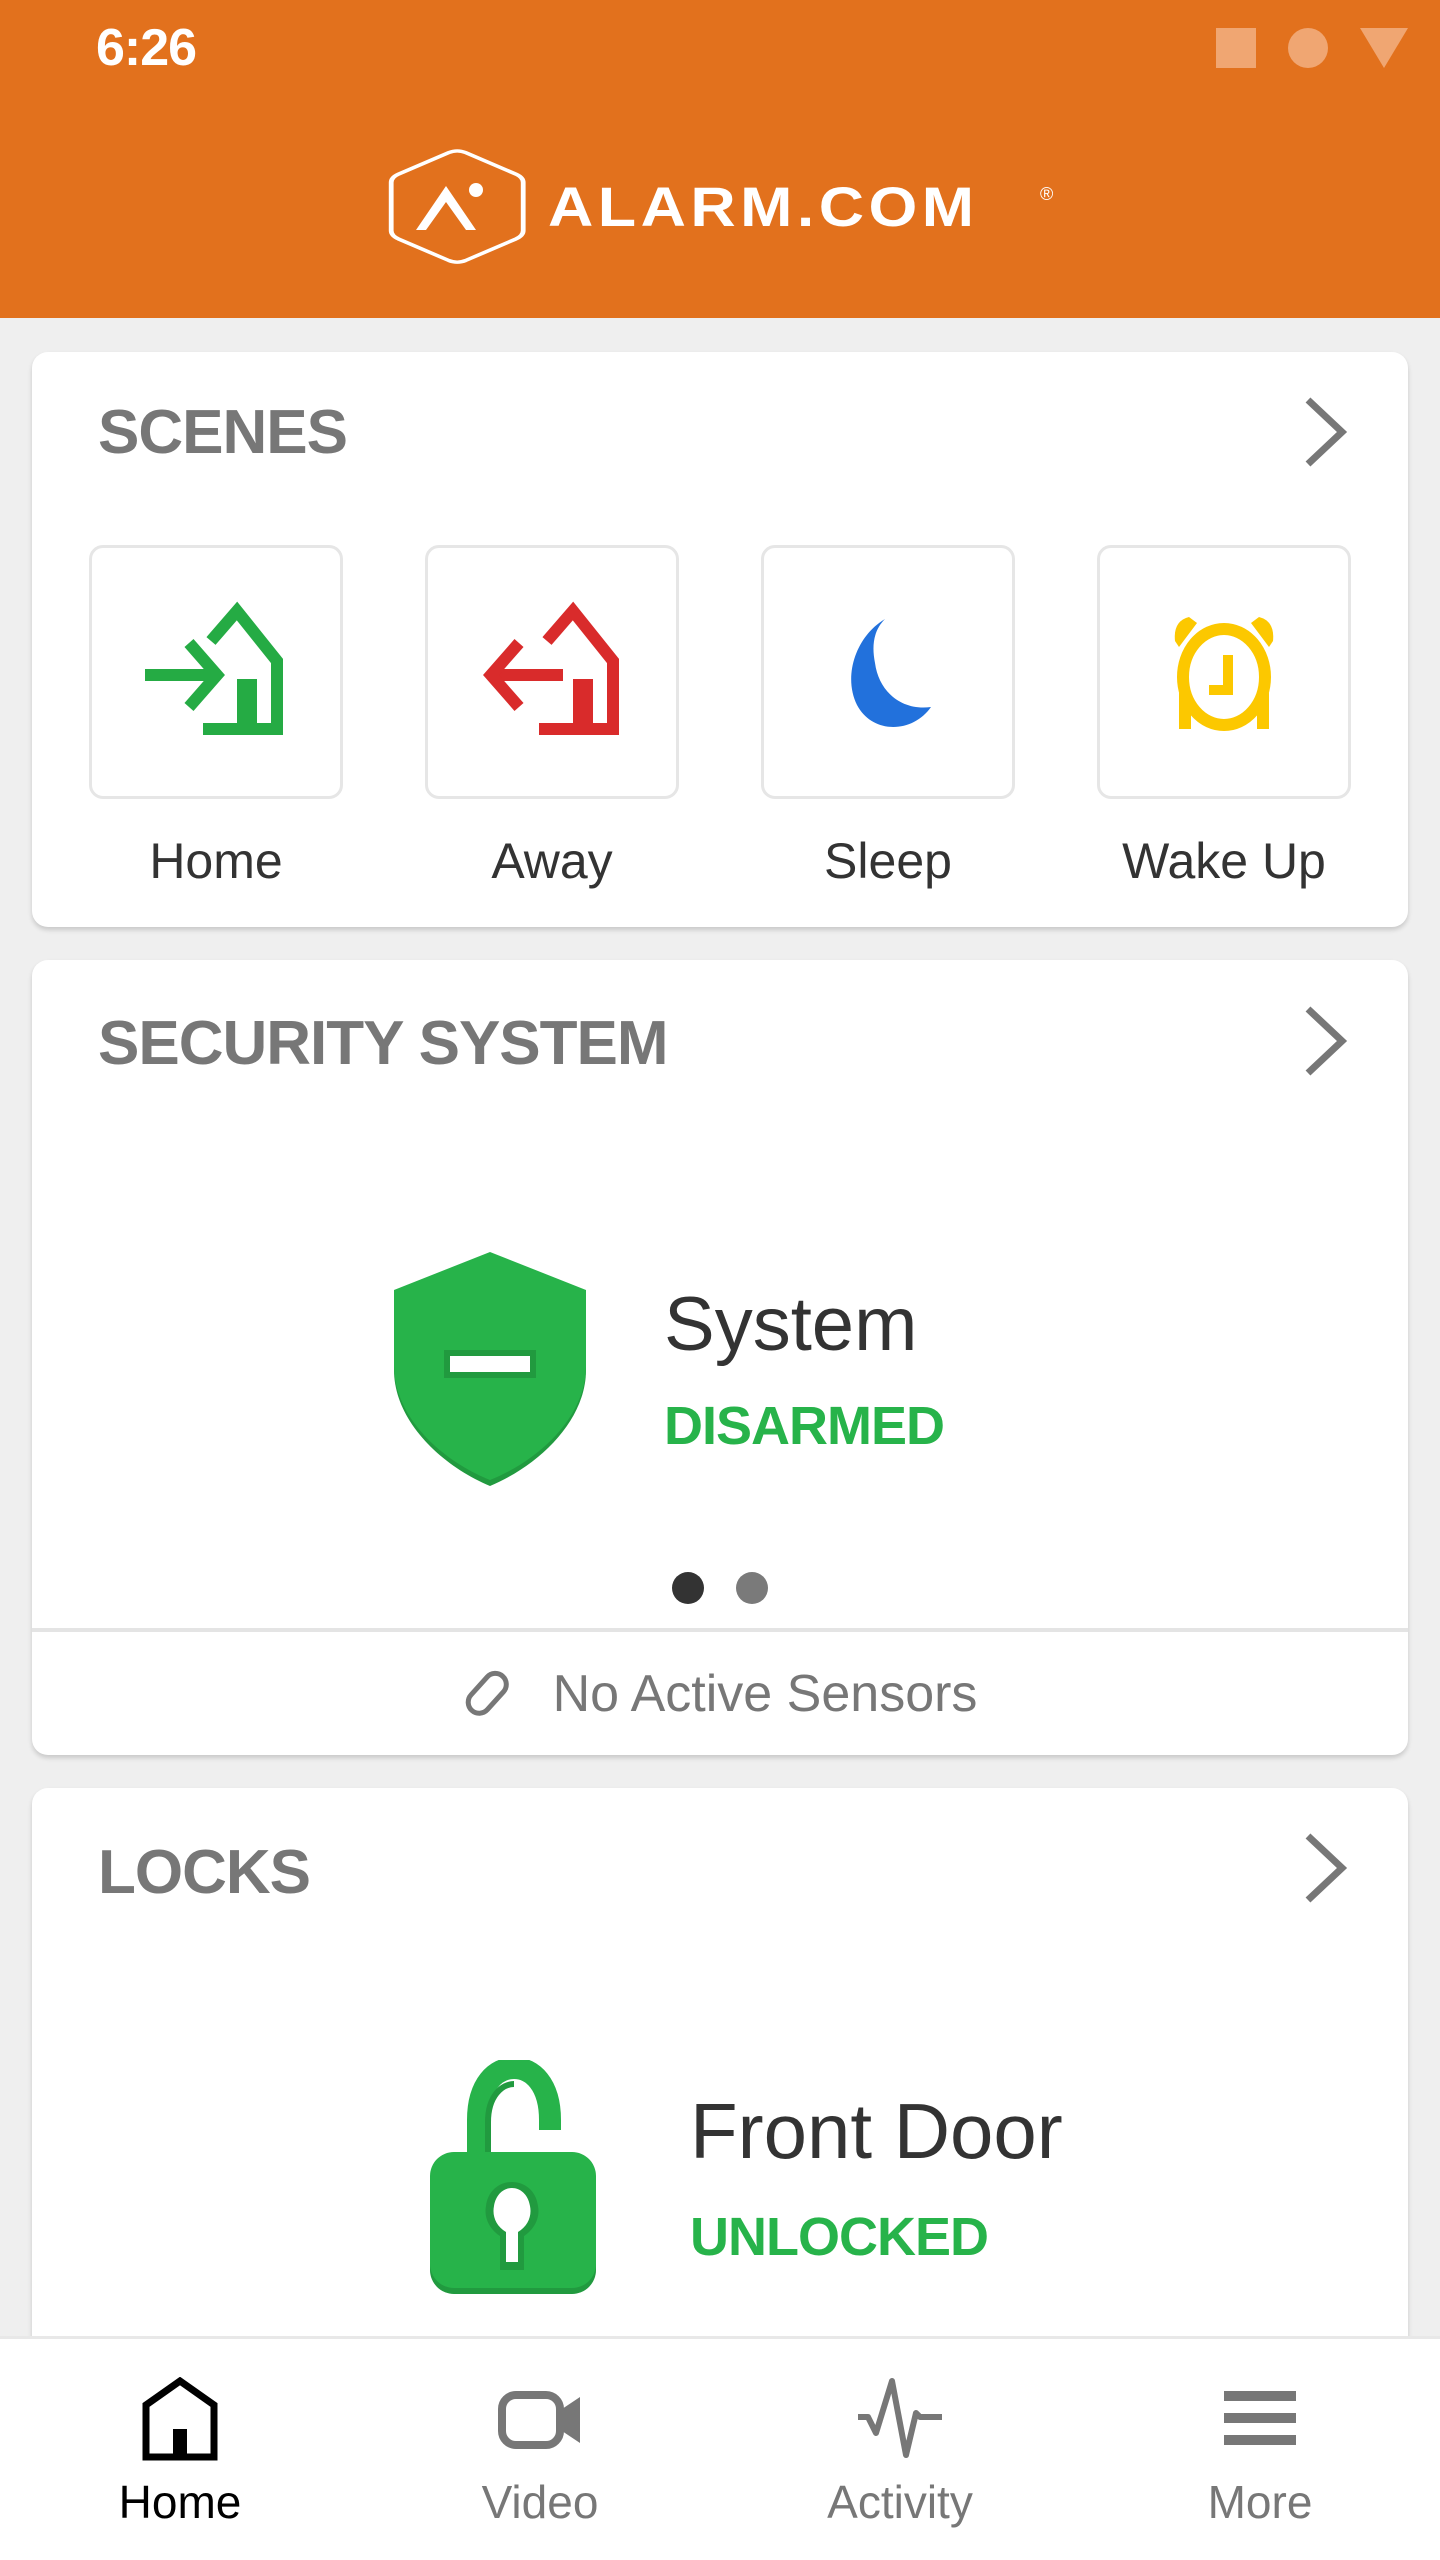 The image size is (1440, 2560). What do you see at coordinates (540, 2449) in the screenshot?
I see `nav-video: Video` at bounding box center [540, 2449].